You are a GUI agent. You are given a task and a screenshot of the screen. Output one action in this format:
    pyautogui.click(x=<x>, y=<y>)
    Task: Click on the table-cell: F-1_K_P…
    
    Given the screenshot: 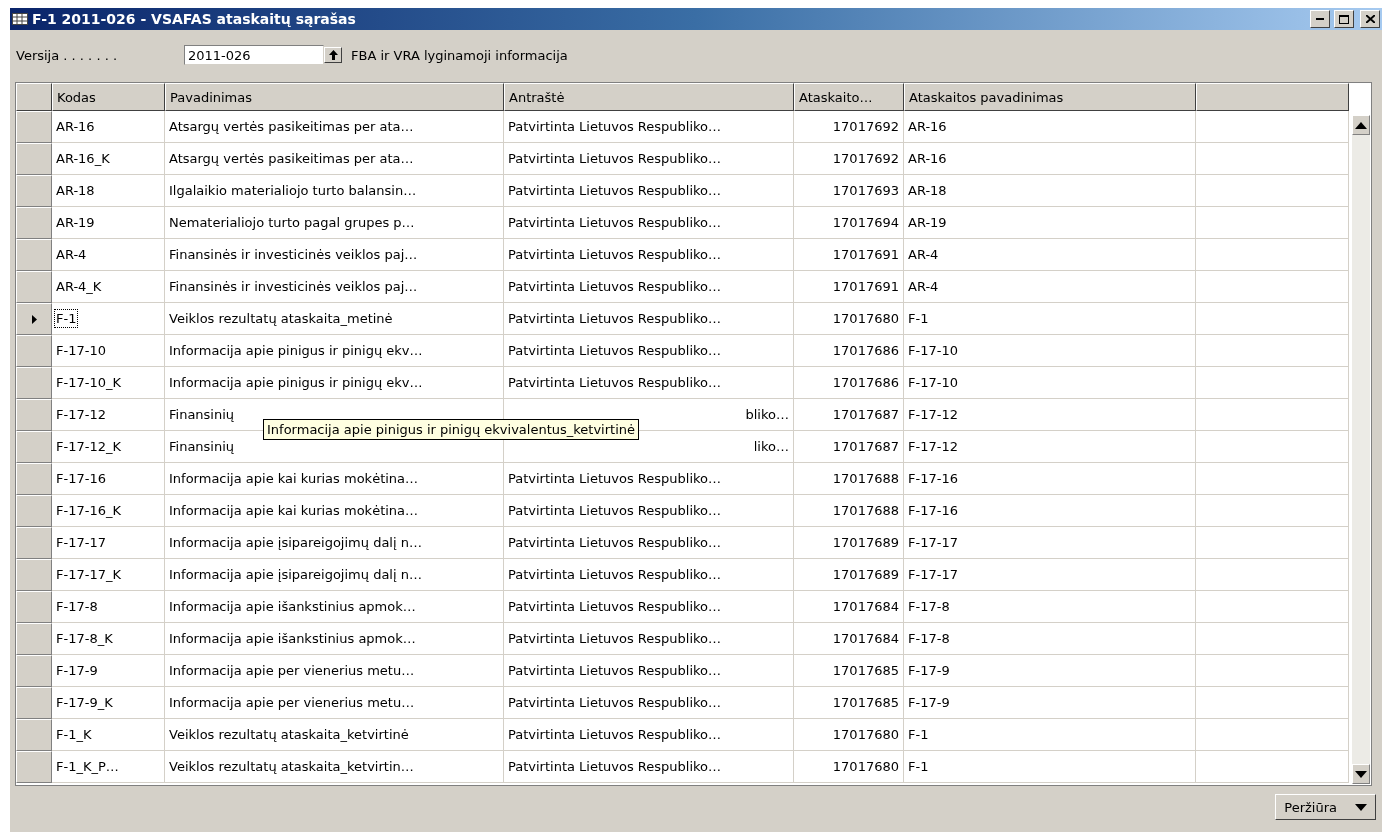 What is the action you would take?
    pyautogui.click(x=108, y=767)
    